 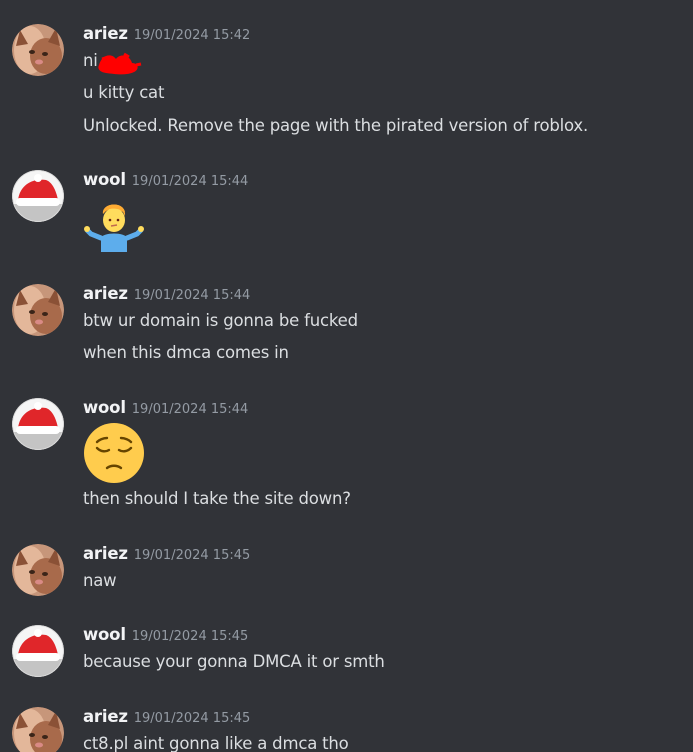 I want to click on pensive-face-emoji-icon, so click(x=114, y=453).